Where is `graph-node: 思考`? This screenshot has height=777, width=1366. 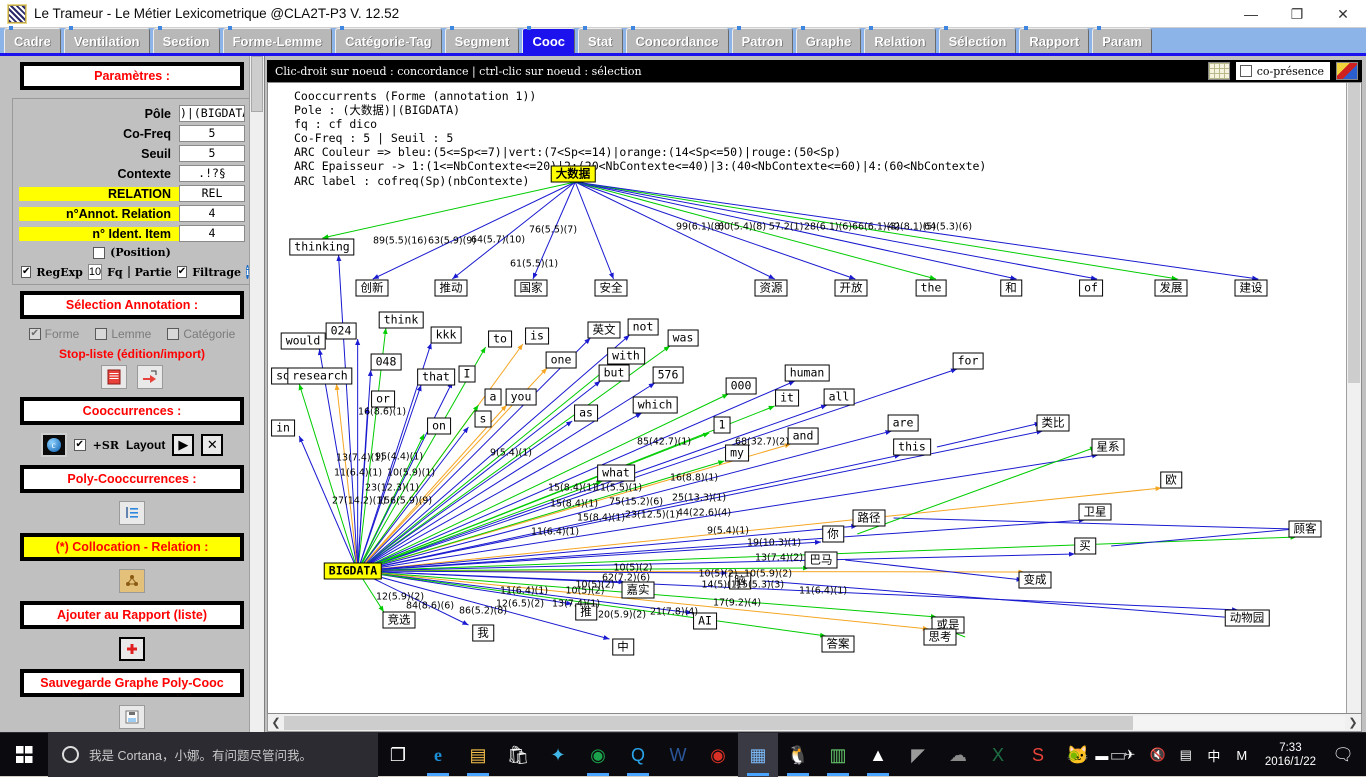 graph-node: 思考 is located at coordinates (940, 637).